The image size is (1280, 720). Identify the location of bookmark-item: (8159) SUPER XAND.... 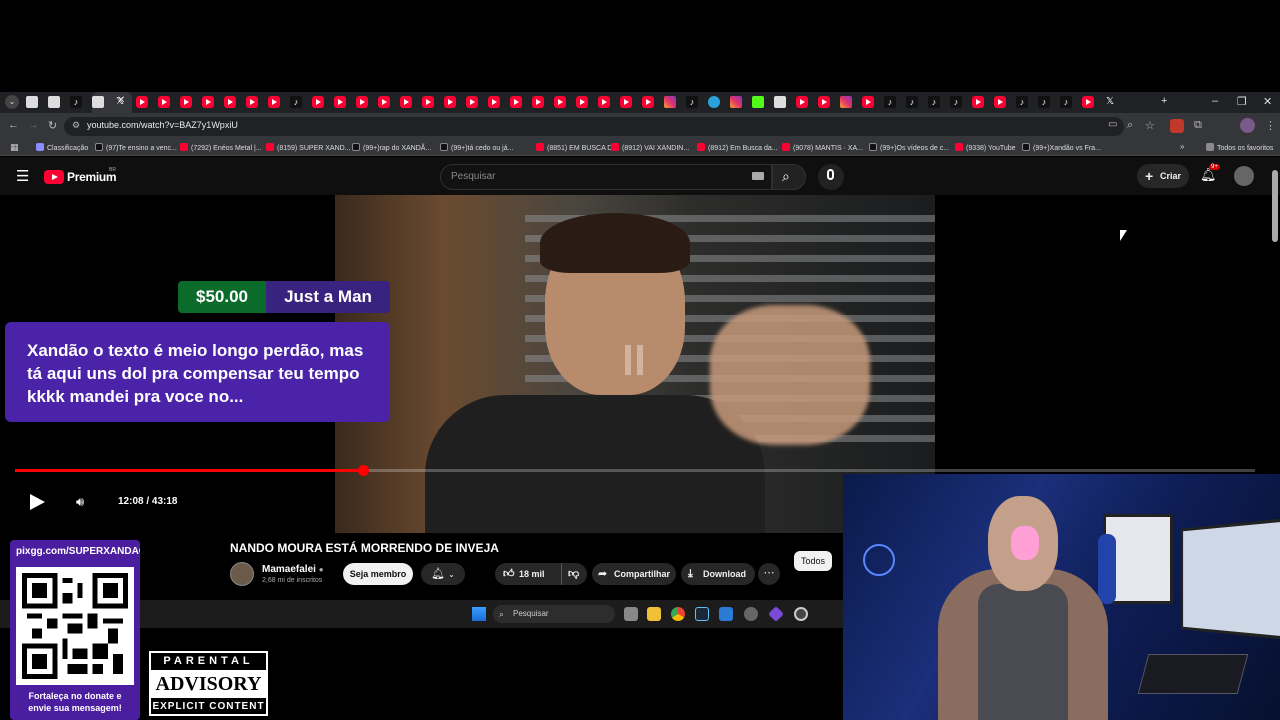
(308, 147).